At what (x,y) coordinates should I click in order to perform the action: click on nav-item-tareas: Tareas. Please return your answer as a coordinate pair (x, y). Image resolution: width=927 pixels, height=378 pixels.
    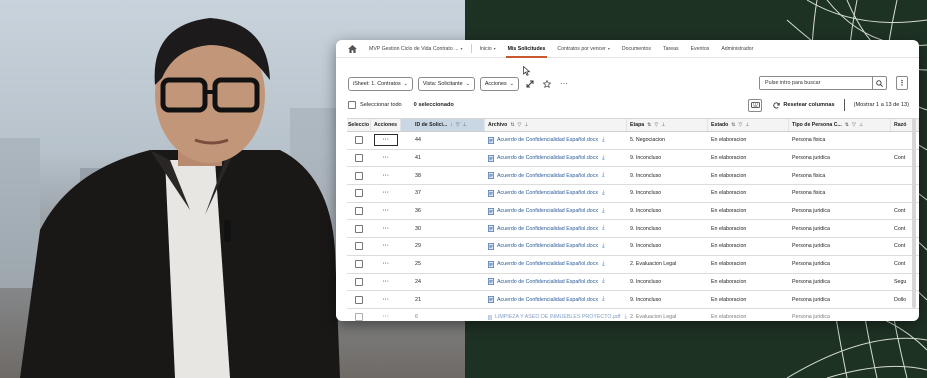
    Looking at the image, I should click on (671, 49).